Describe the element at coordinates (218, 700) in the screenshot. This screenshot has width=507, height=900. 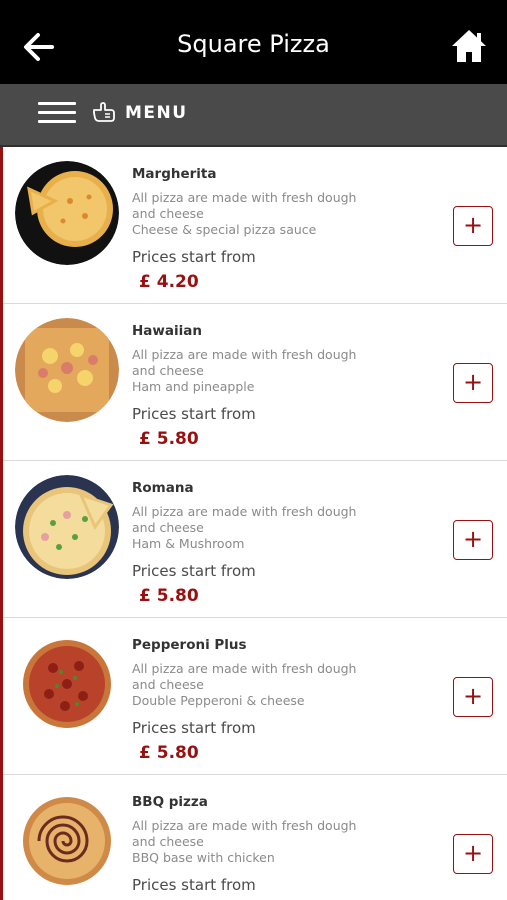
I see `item-detail: Double Pepperoni & cheese` at that location.